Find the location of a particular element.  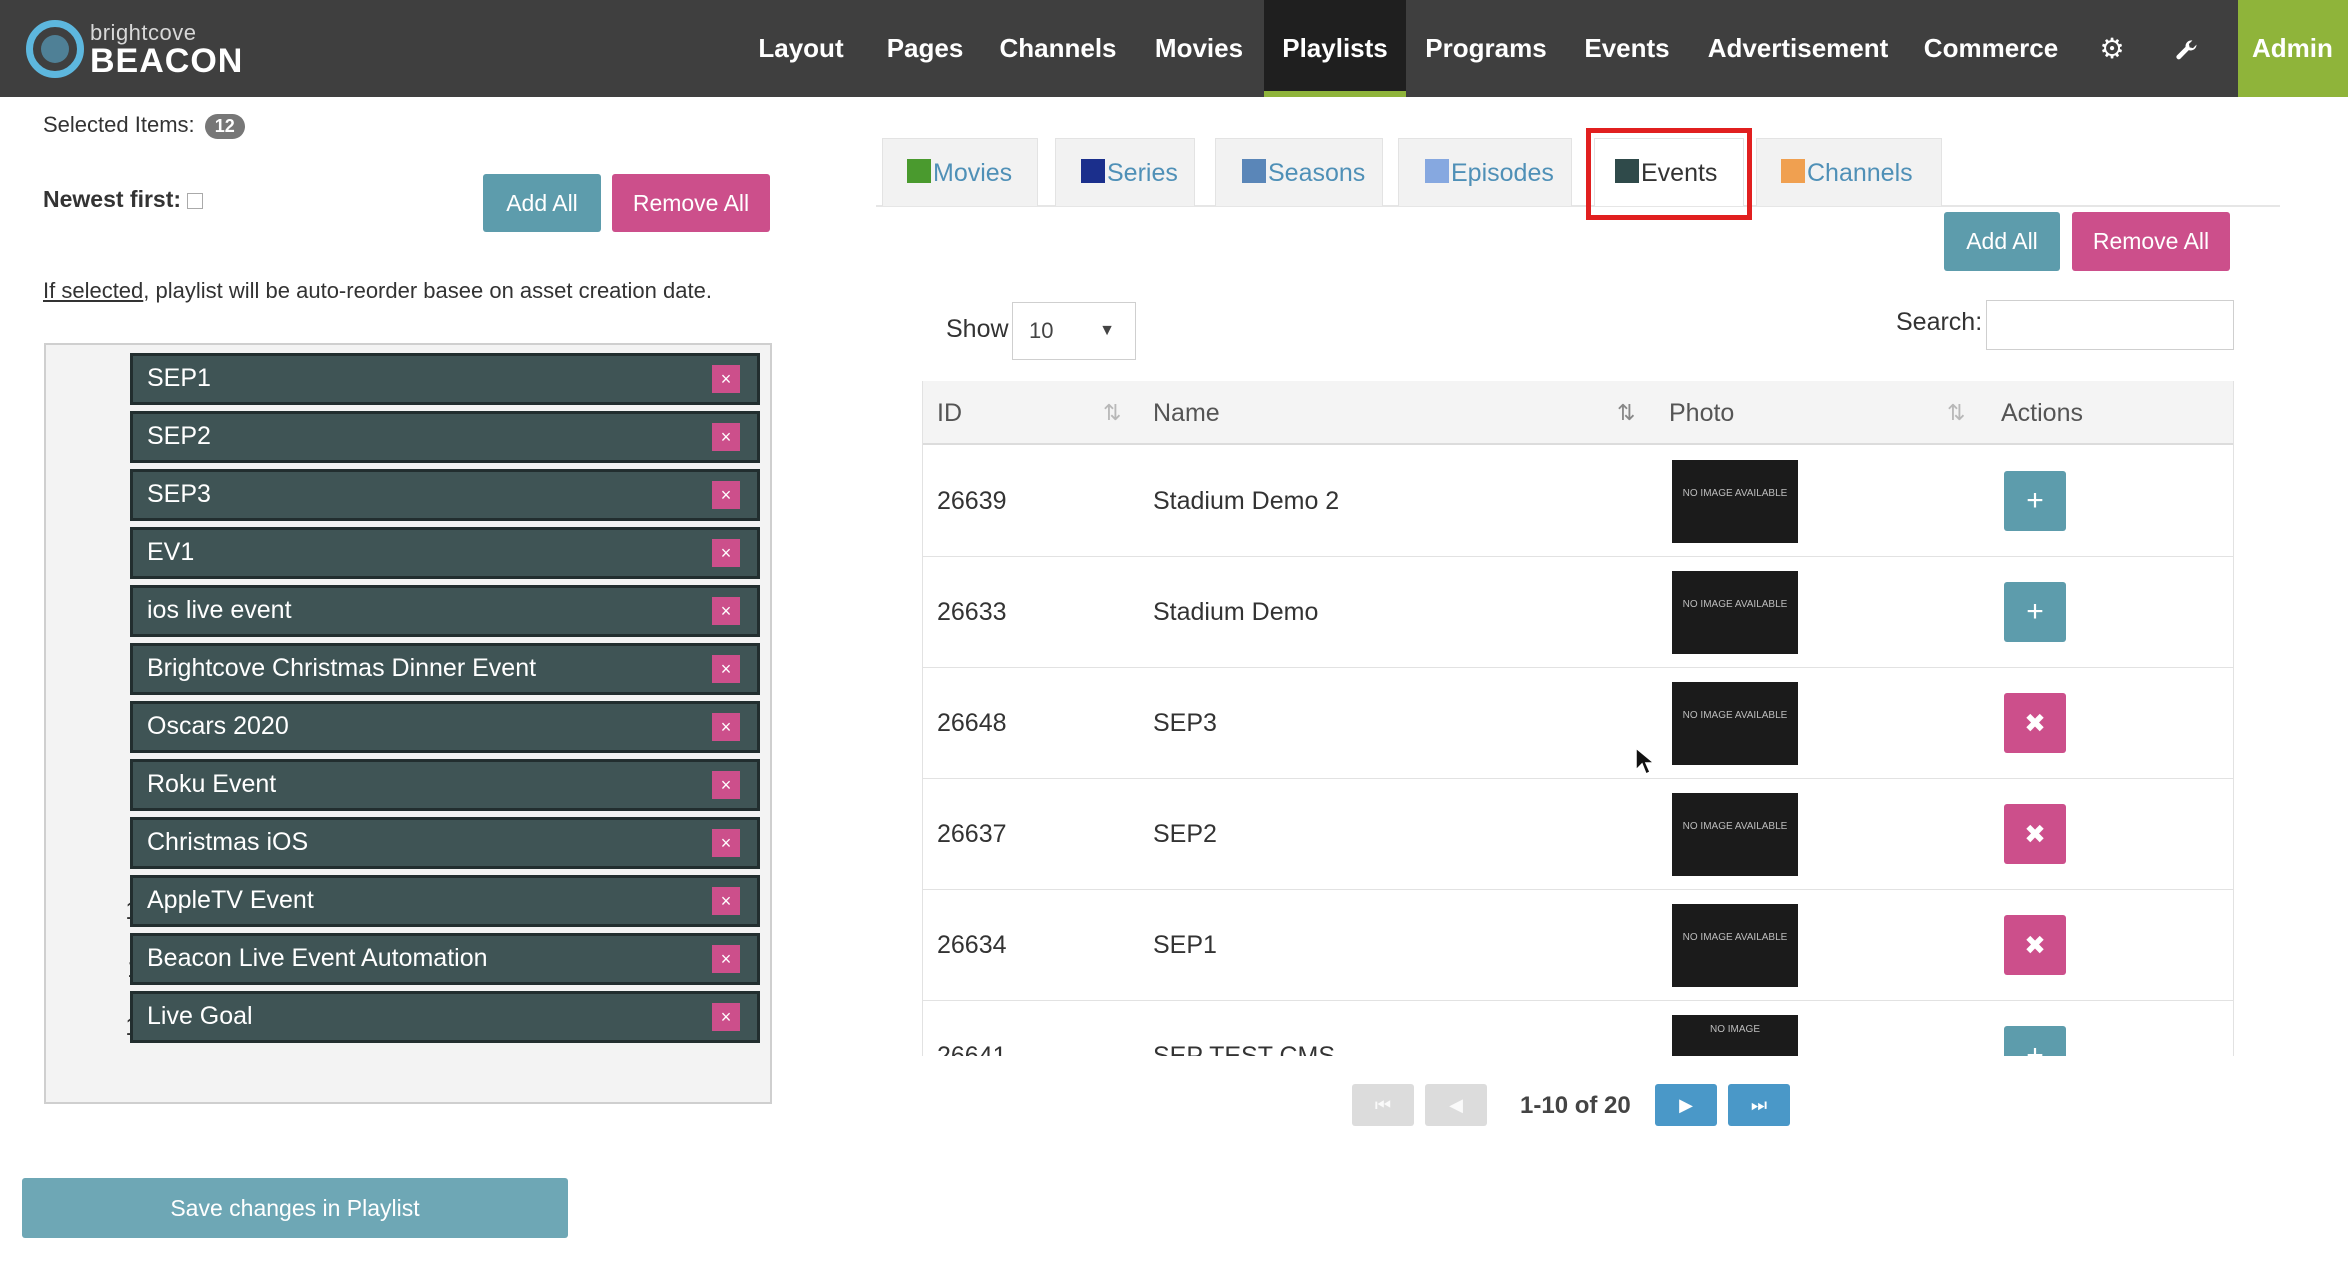

next-page-button: ▶ is located at coordinates (1686, 1105).